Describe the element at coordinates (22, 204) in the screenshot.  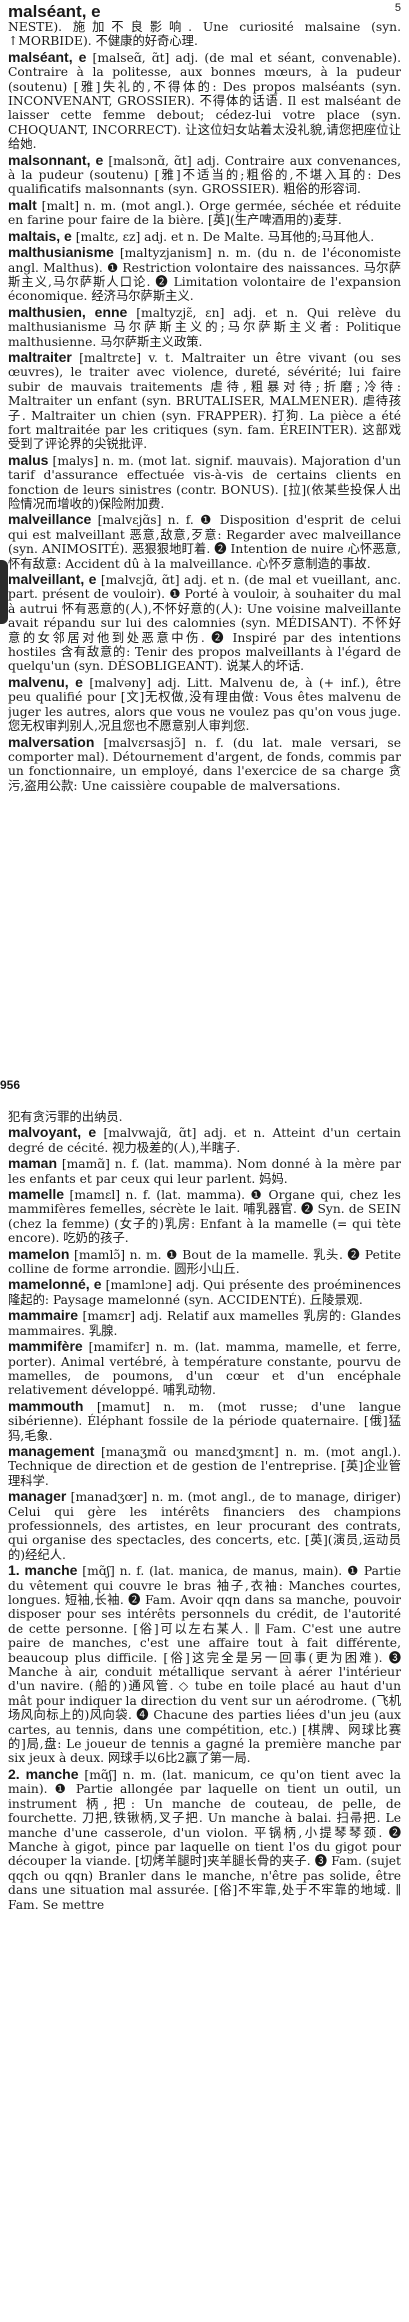
I see `headword: malt` at that location.